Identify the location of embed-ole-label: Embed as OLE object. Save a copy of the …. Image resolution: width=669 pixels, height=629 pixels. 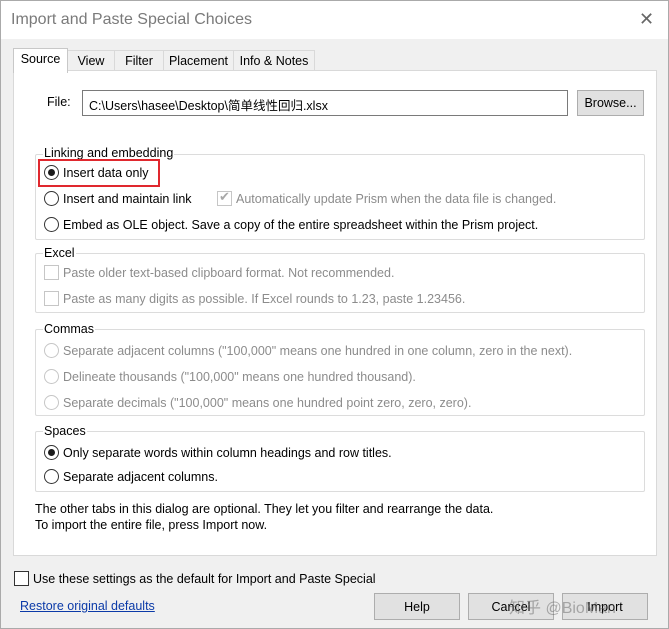
(301, 225).